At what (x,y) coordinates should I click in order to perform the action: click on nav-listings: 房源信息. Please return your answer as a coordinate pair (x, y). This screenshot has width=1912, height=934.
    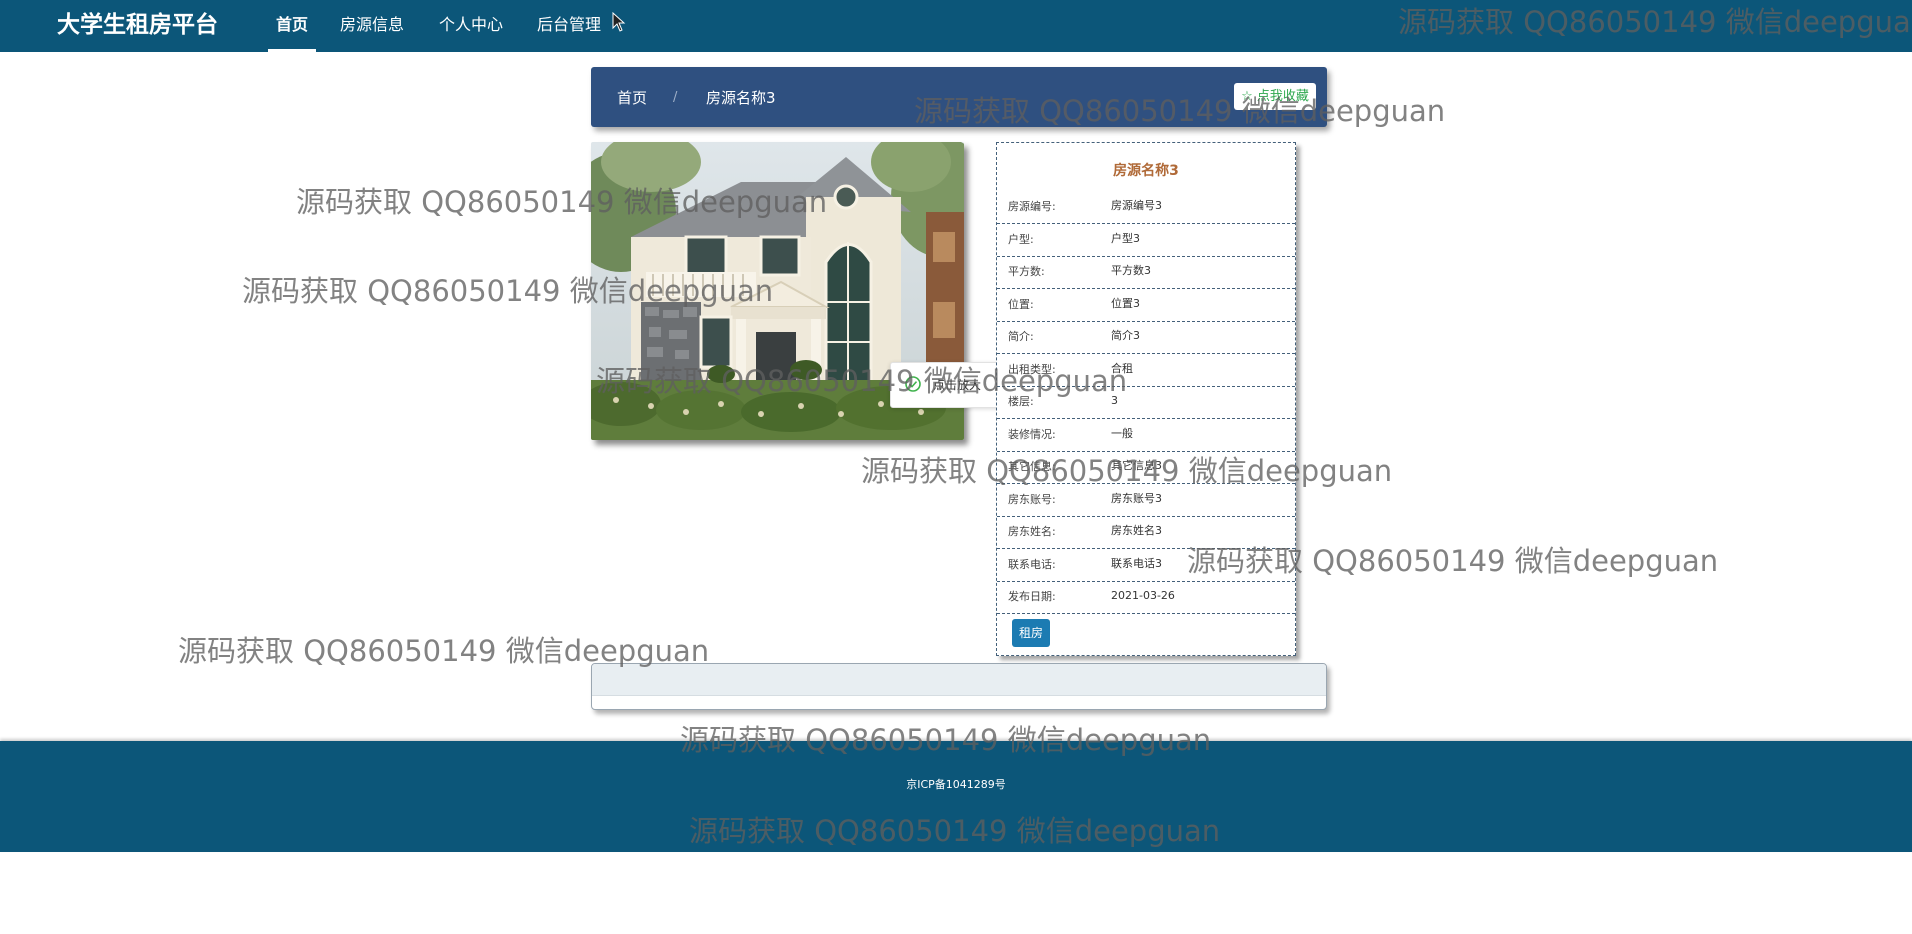
    Looking at the image, I should click on (372, 25).